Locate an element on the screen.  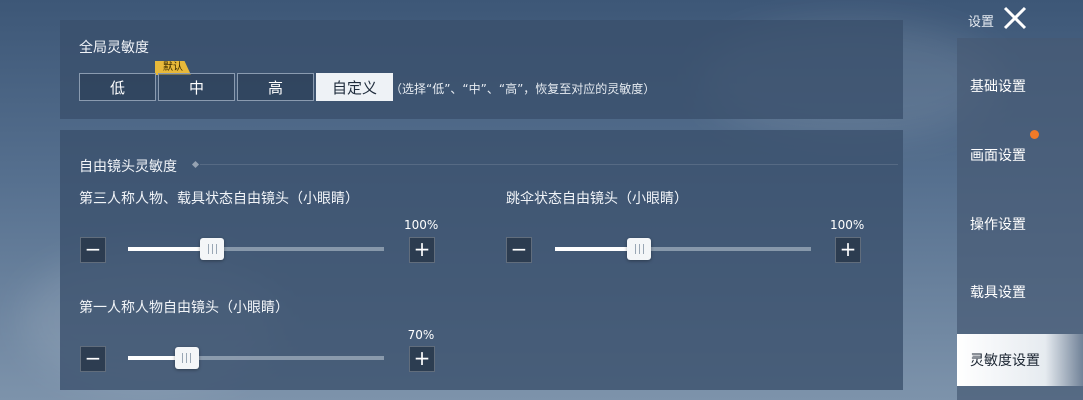
slider-label-parachute: 跳伞状态自由镜头（小眼睛） is located at coordinates (597, 199).